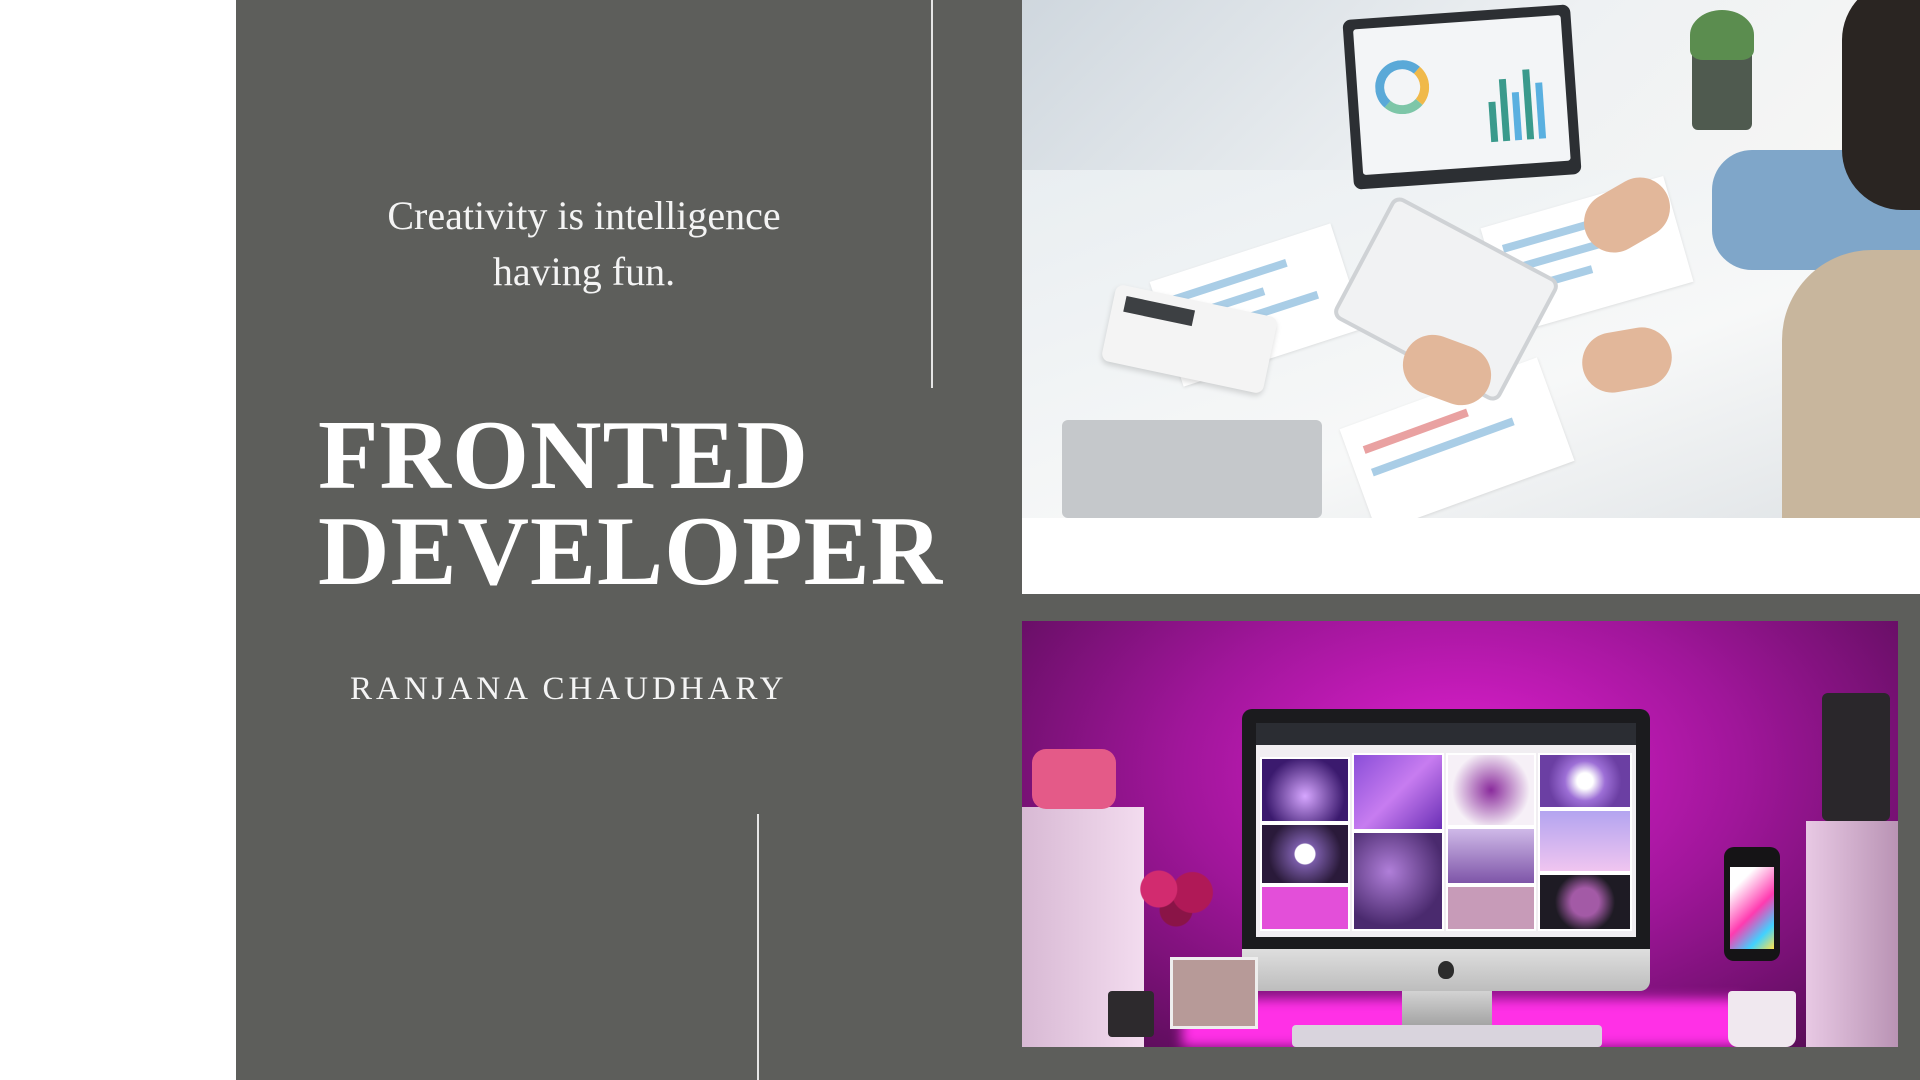  Describe the element at coordinates (758, 947) in the screenshot. I see `divider-line-bottom` at that location.